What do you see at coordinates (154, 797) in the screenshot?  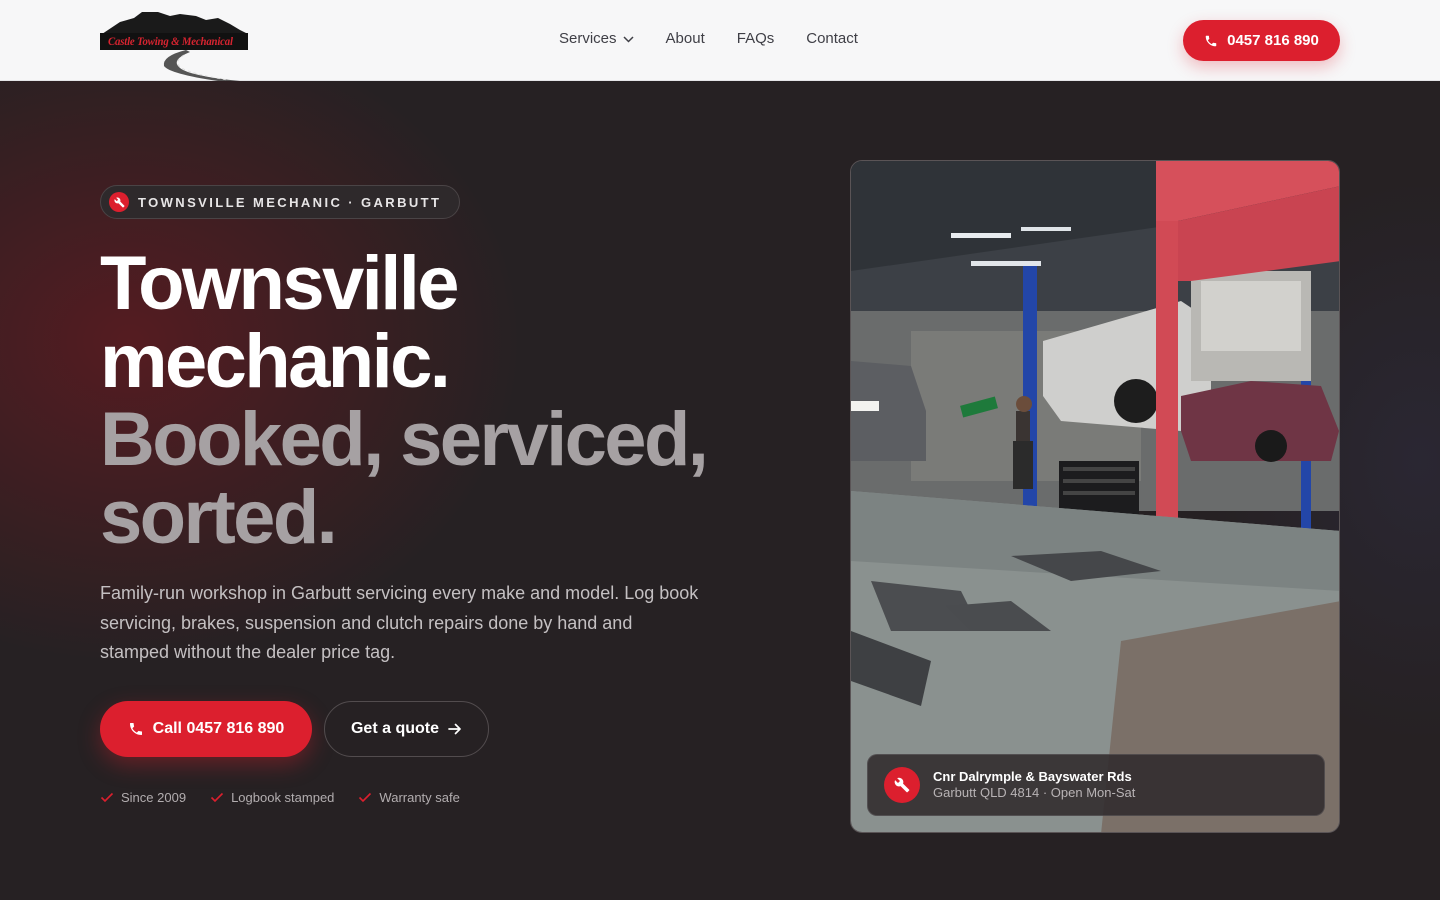 I see `check-label: Since 2009` at bounding box center [154, 797].